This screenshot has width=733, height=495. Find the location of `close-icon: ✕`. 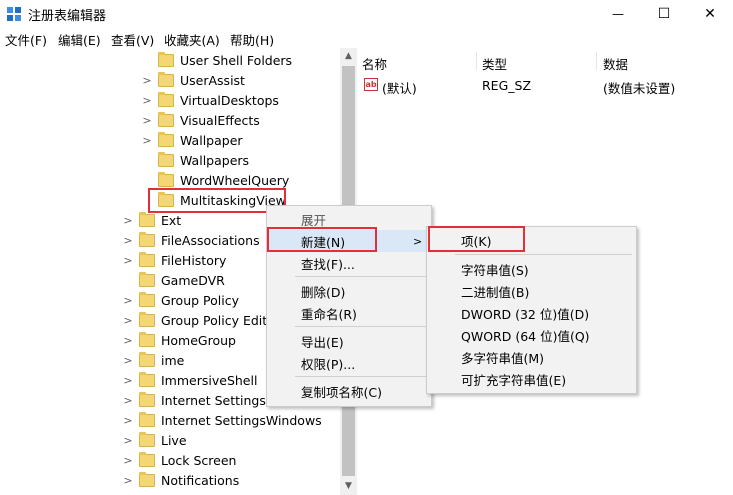

close-icon: ✕ is located at coordinates (710, 14).